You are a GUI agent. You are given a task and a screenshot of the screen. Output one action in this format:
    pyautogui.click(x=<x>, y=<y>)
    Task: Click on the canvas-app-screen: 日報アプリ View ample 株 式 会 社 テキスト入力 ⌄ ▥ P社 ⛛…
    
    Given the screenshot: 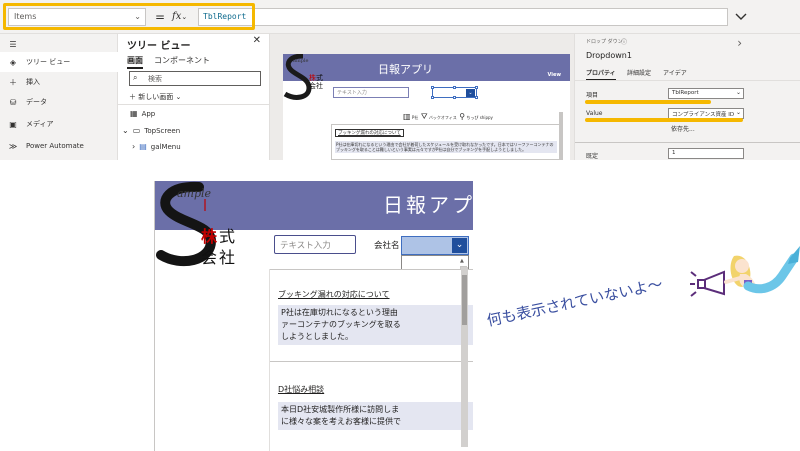 What is the action you would take?
    pyautogui.click(x=426, y=107)
    